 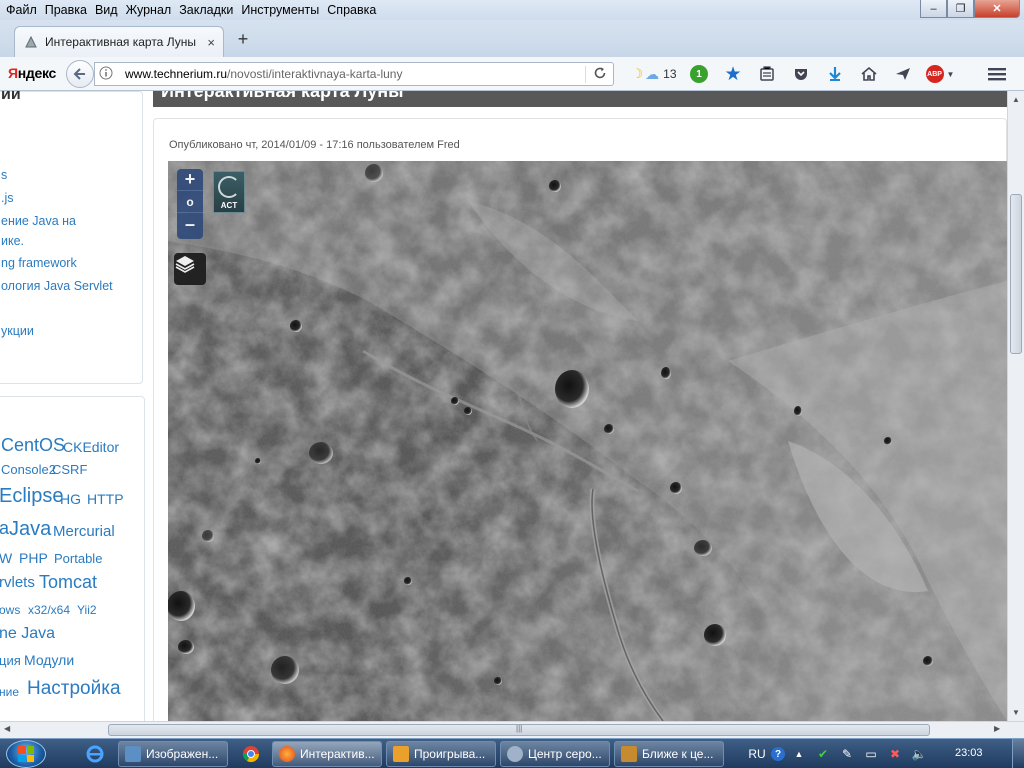 I want to click on ie-icon, so click(x=95, y=754).